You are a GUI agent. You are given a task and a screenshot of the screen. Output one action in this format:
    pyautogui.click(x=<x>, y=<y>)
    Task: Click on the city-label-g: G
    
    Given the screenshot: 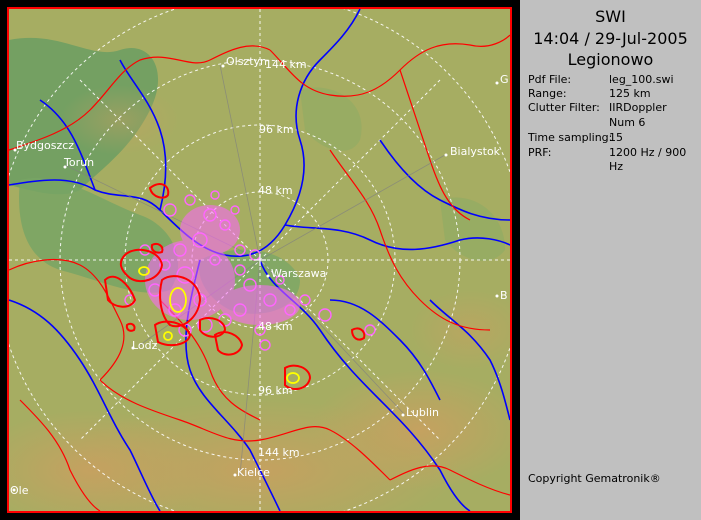 What is the action you would take?
    pyautogui.click(x=504, y=79)
    